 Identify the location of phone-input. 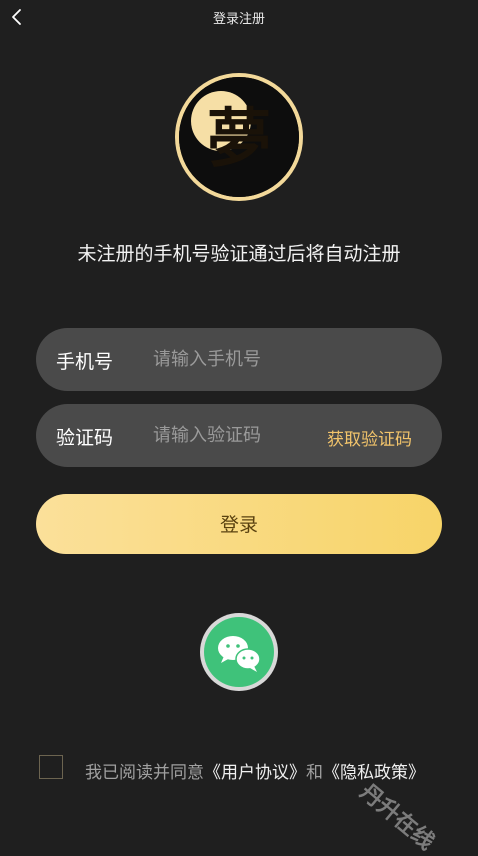
(238, 359).